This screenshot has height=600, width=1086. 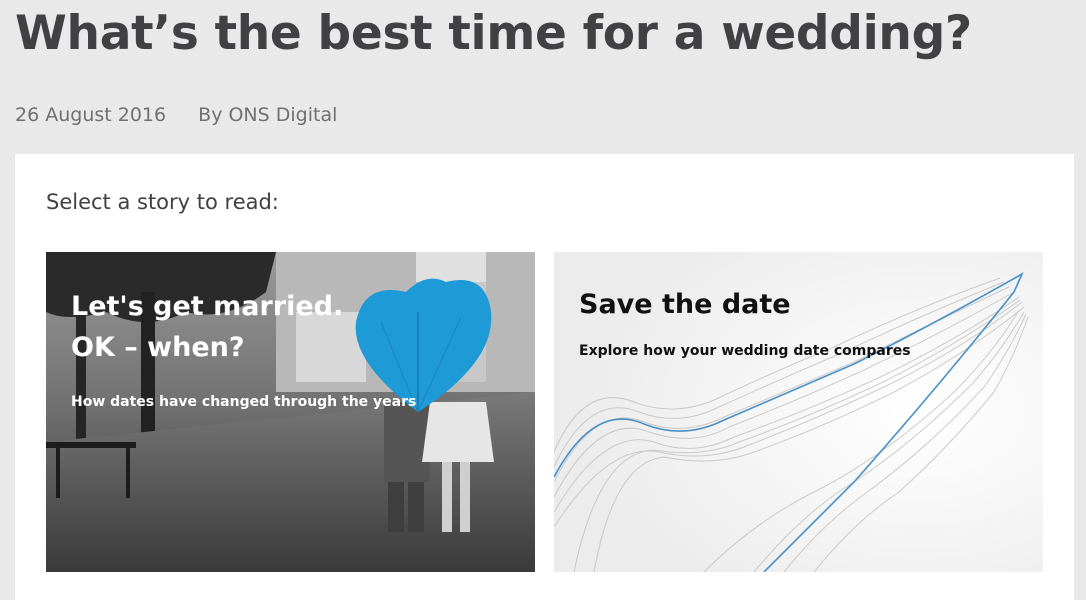 What do you see at coordinates (493, 33) in the screenshot?
I see `page-title: What’s the best time for a wedding?` at bounding box center [493, 33].